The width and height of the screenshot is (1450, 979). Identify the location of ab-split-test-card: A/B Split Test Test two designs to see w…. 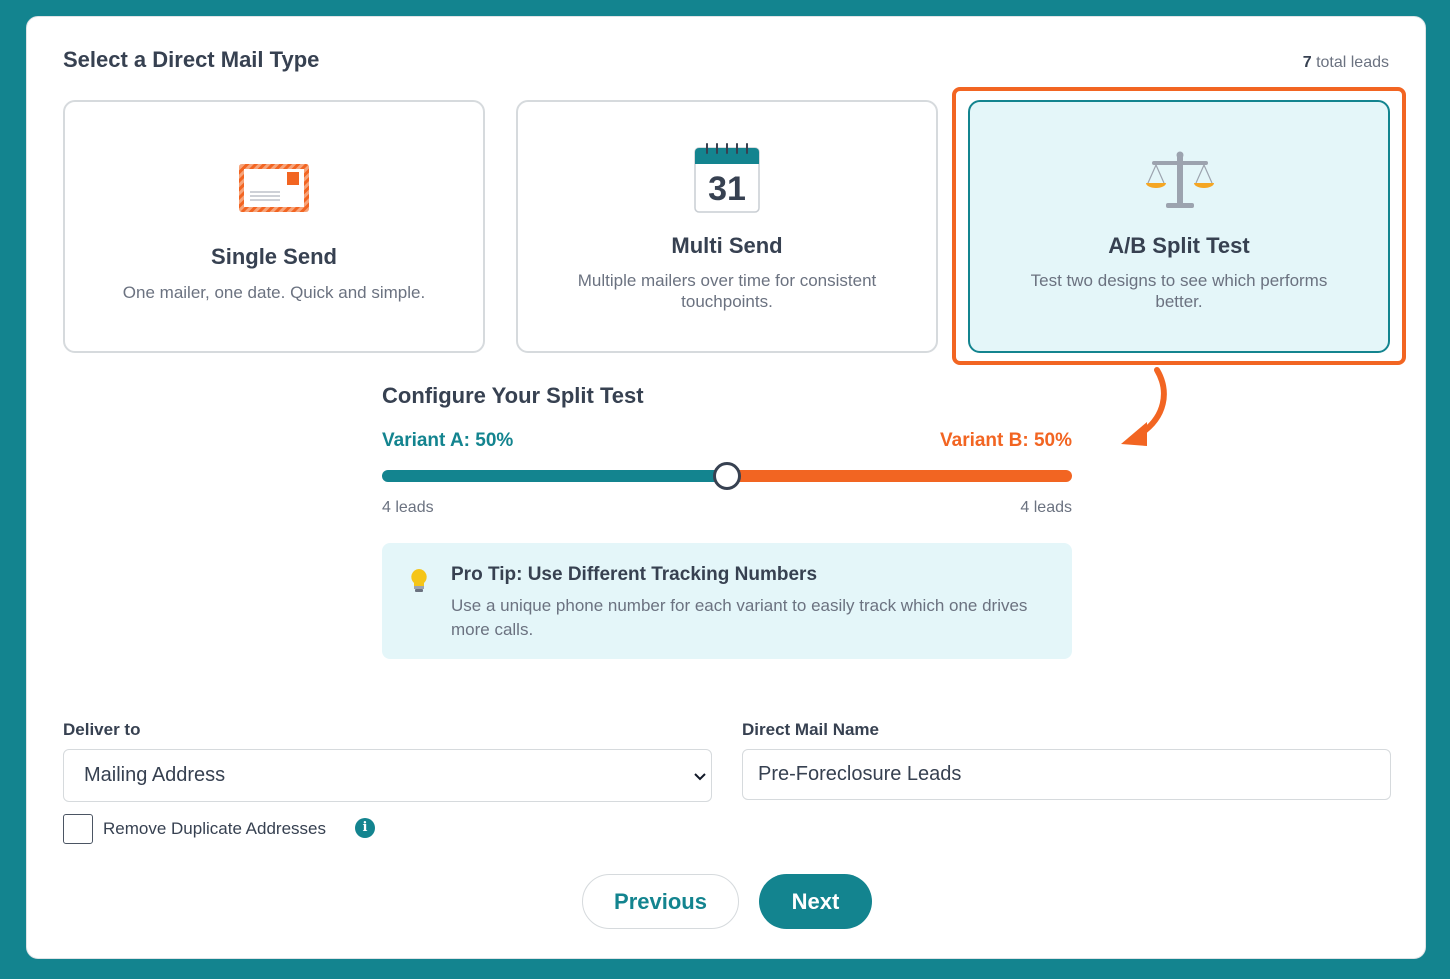
(1179, 226).